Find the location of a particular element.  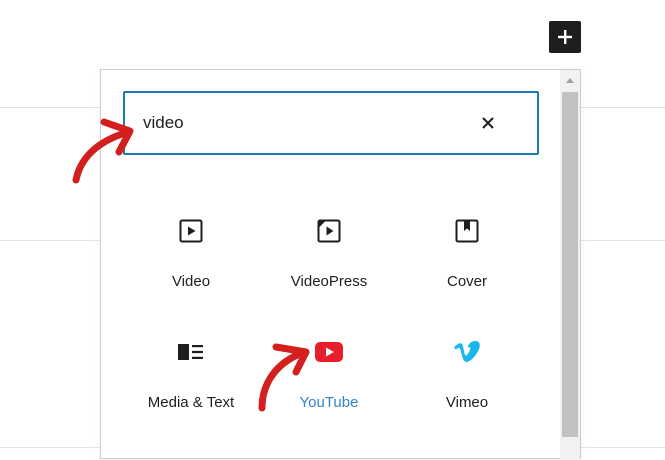

block-item-media-text: Media & Text is located at coordinates (191, 388).